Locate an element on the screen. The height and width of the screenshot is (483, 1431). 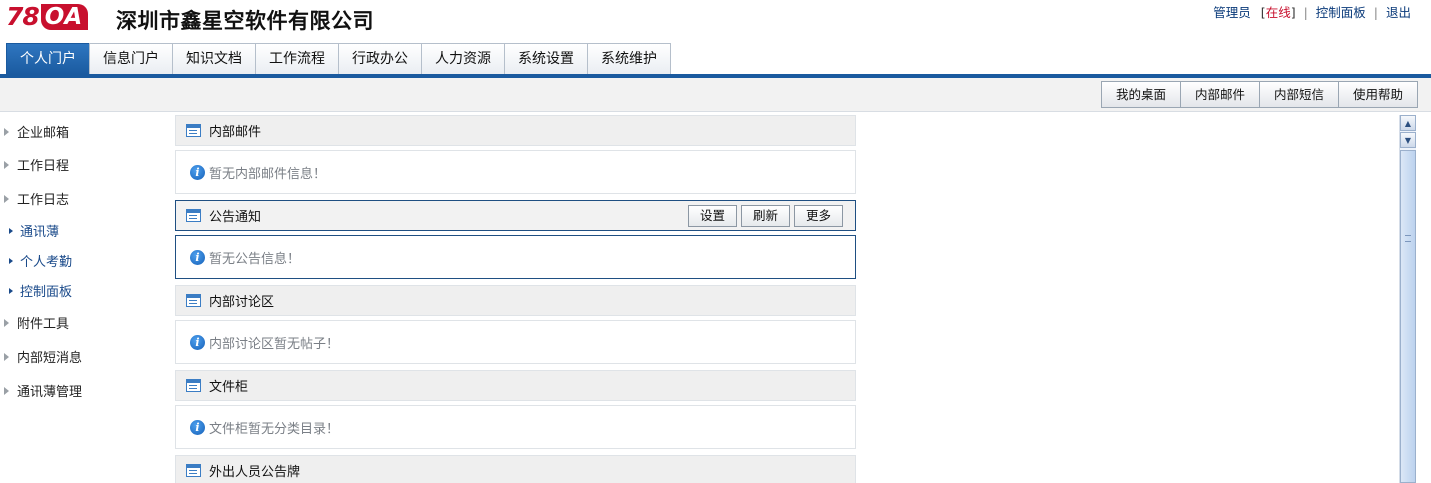
sidebar-item-enterprise-mail: 企业邮箱 is located at coordinates (36, 131).